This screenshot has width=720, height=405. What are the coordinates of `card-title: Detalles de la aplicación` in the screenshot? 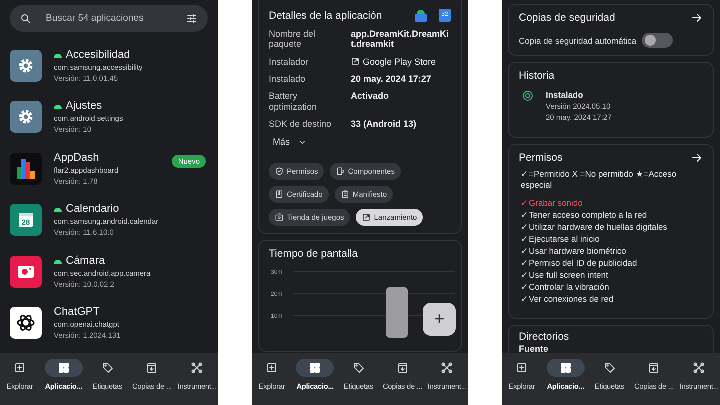 It's located at (325, 16).